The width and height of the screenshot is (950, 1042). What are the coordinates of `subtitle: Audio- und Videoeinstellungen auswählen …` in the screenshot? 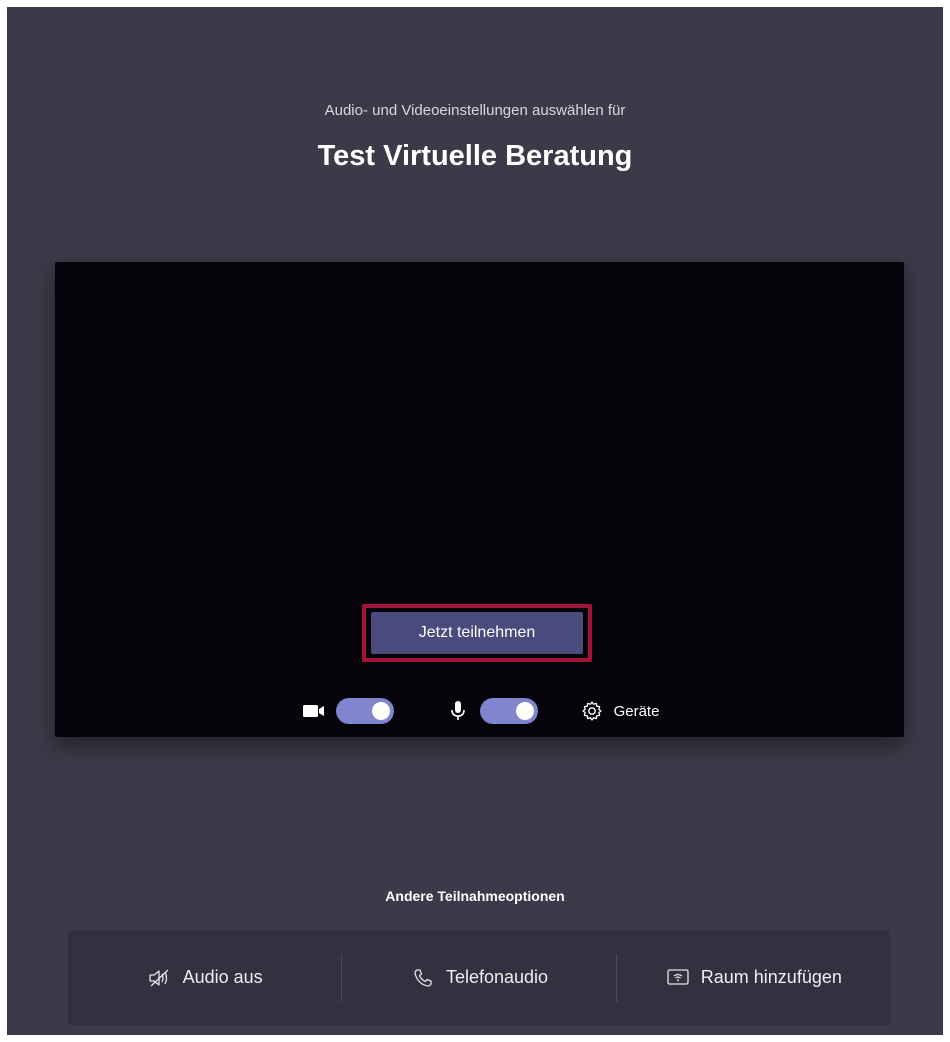 It's located at (475, 110).